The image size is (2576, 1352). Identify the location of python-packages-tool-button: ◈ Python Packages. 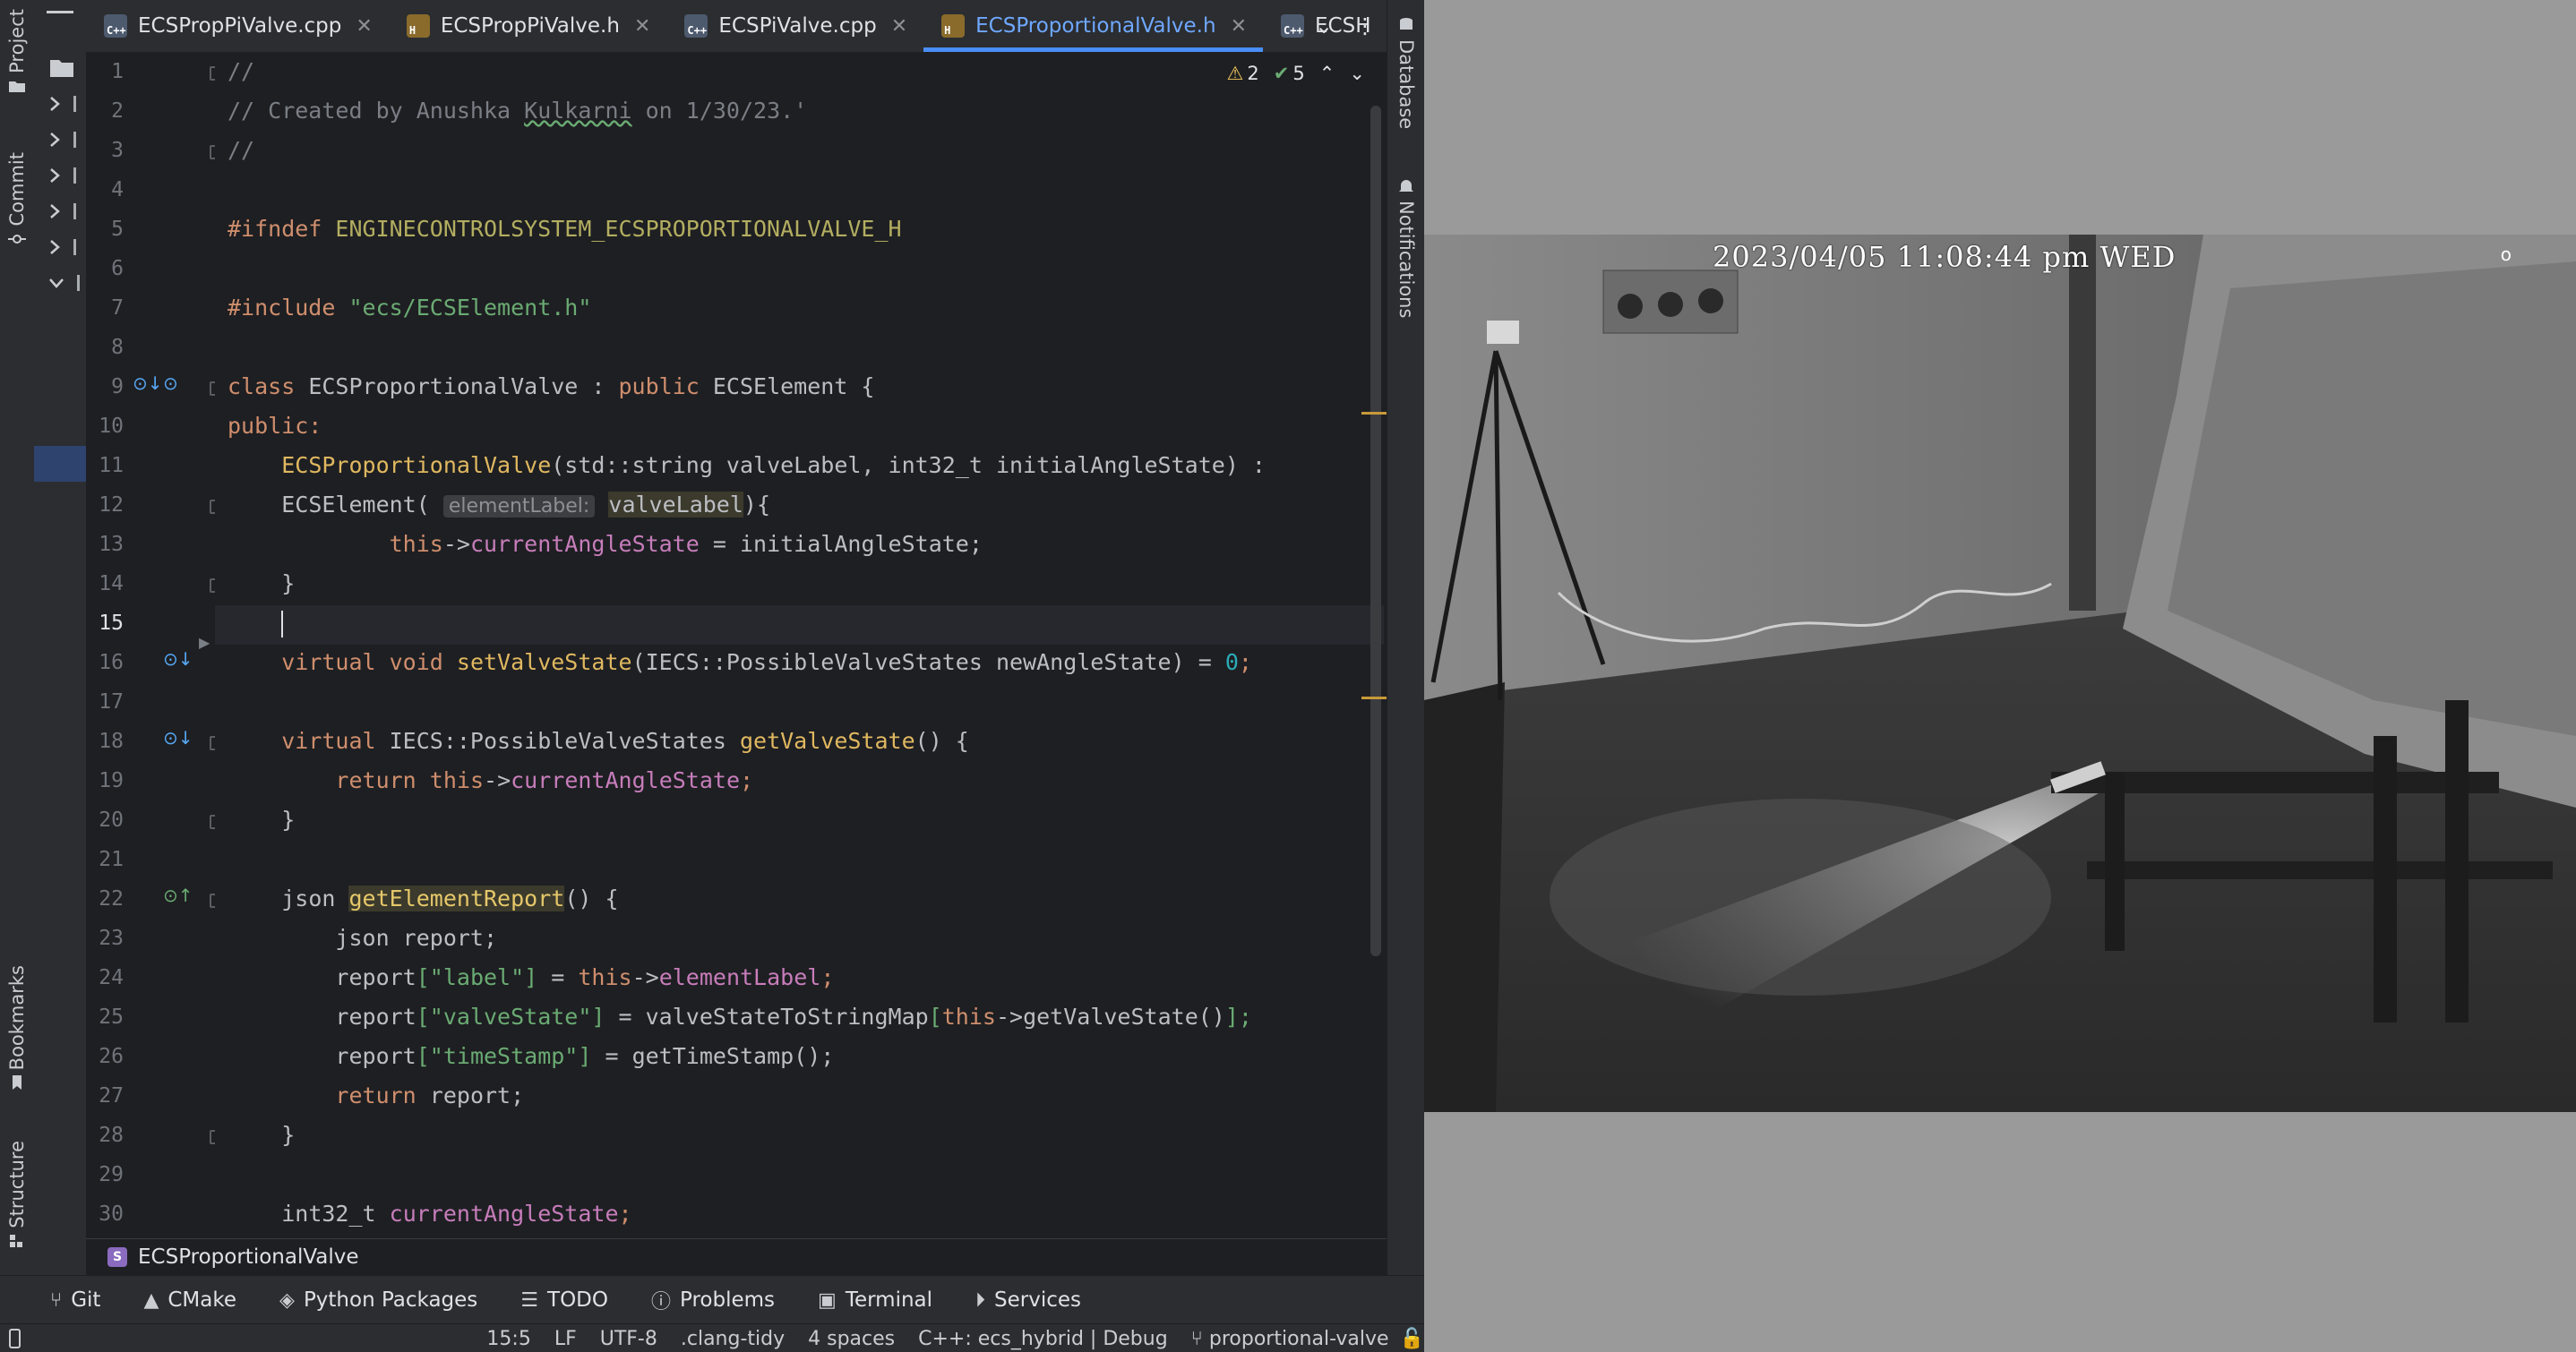
(378, 1300).